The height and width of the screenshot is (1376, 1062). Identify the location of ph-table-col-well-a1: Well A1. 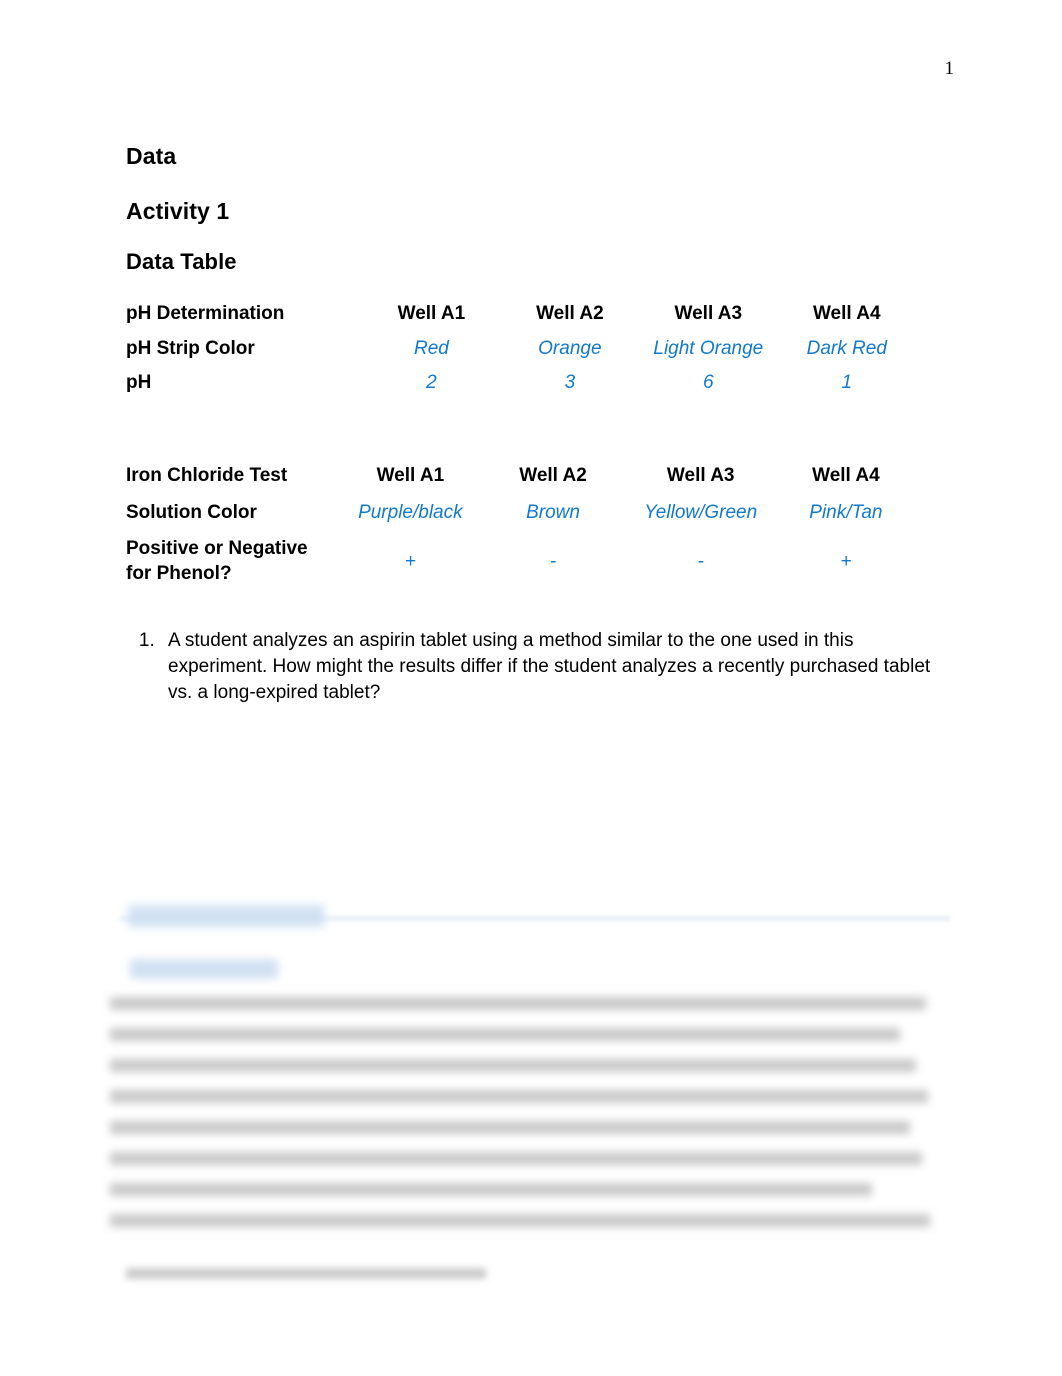
(431, 313).